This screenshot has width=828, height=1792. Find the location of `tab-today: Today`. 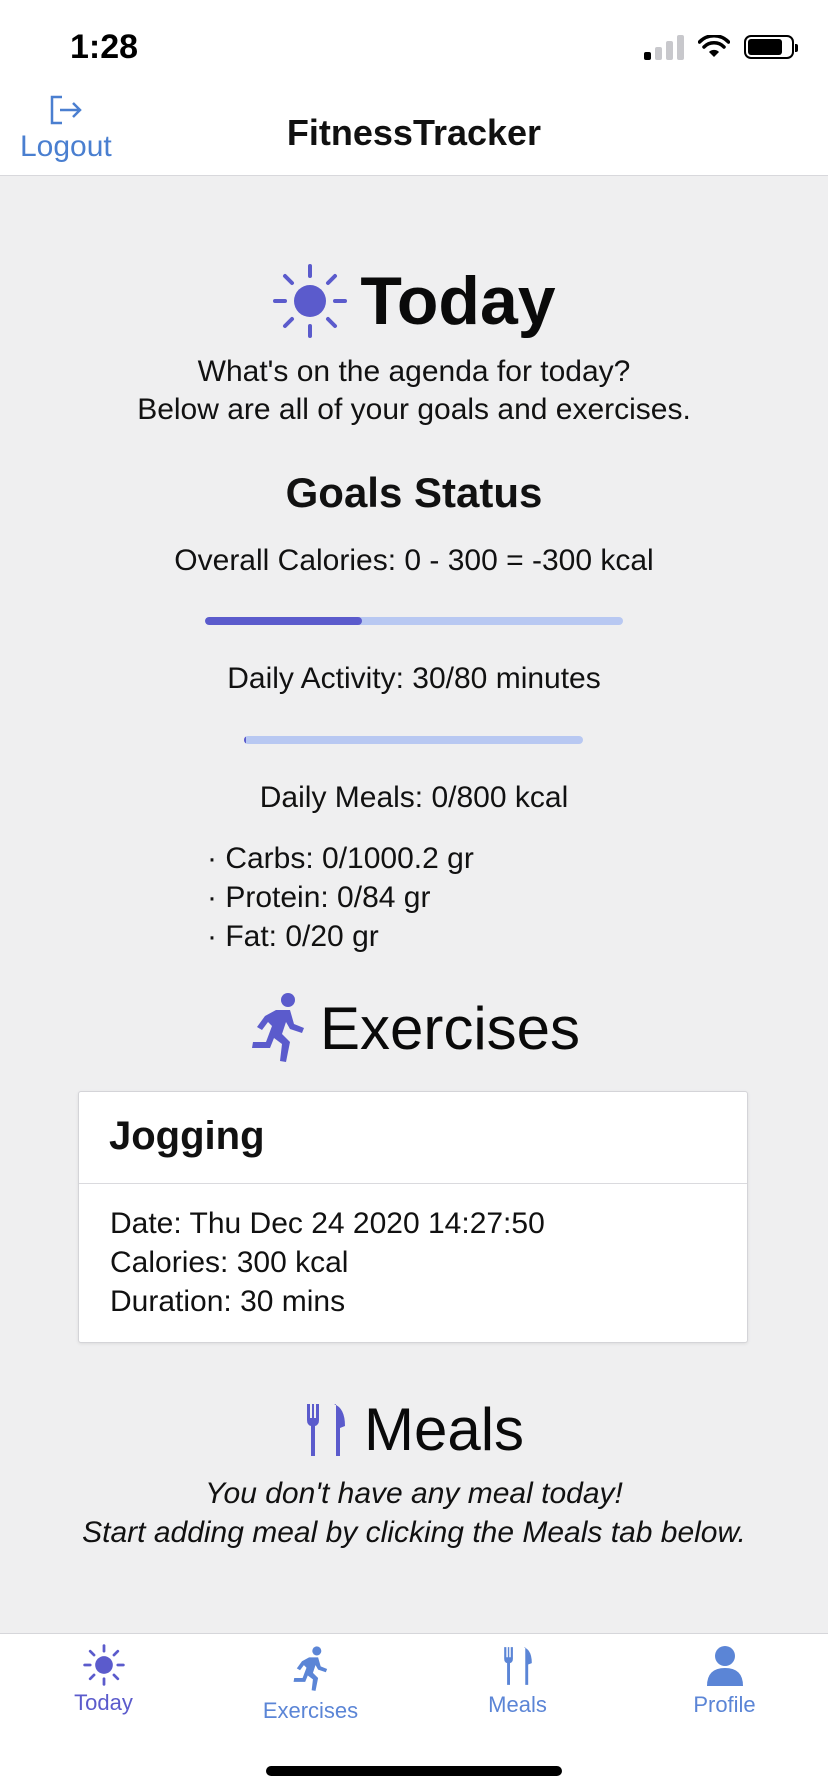

tab-today: Today is located at coordinates (103, 1689).